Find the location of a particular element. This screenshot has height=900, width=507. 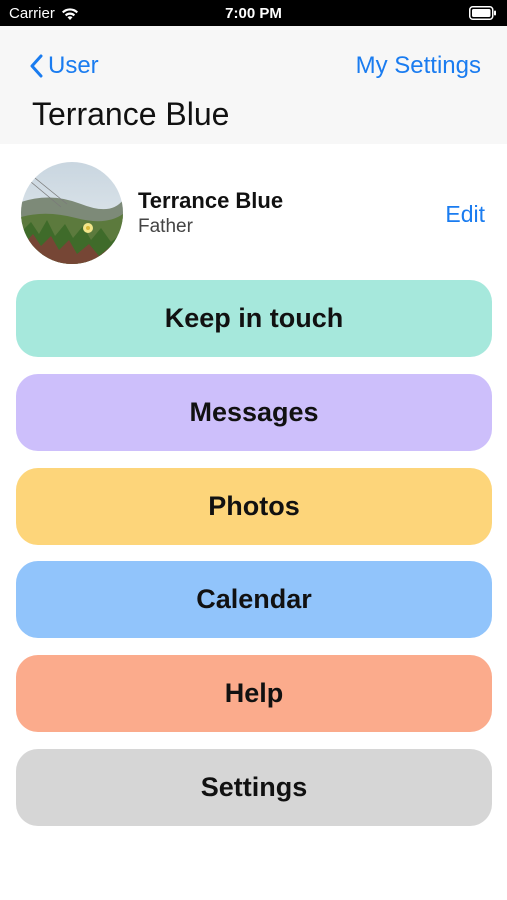

calendar-button: Calendar is located at coordinates (254, 599).